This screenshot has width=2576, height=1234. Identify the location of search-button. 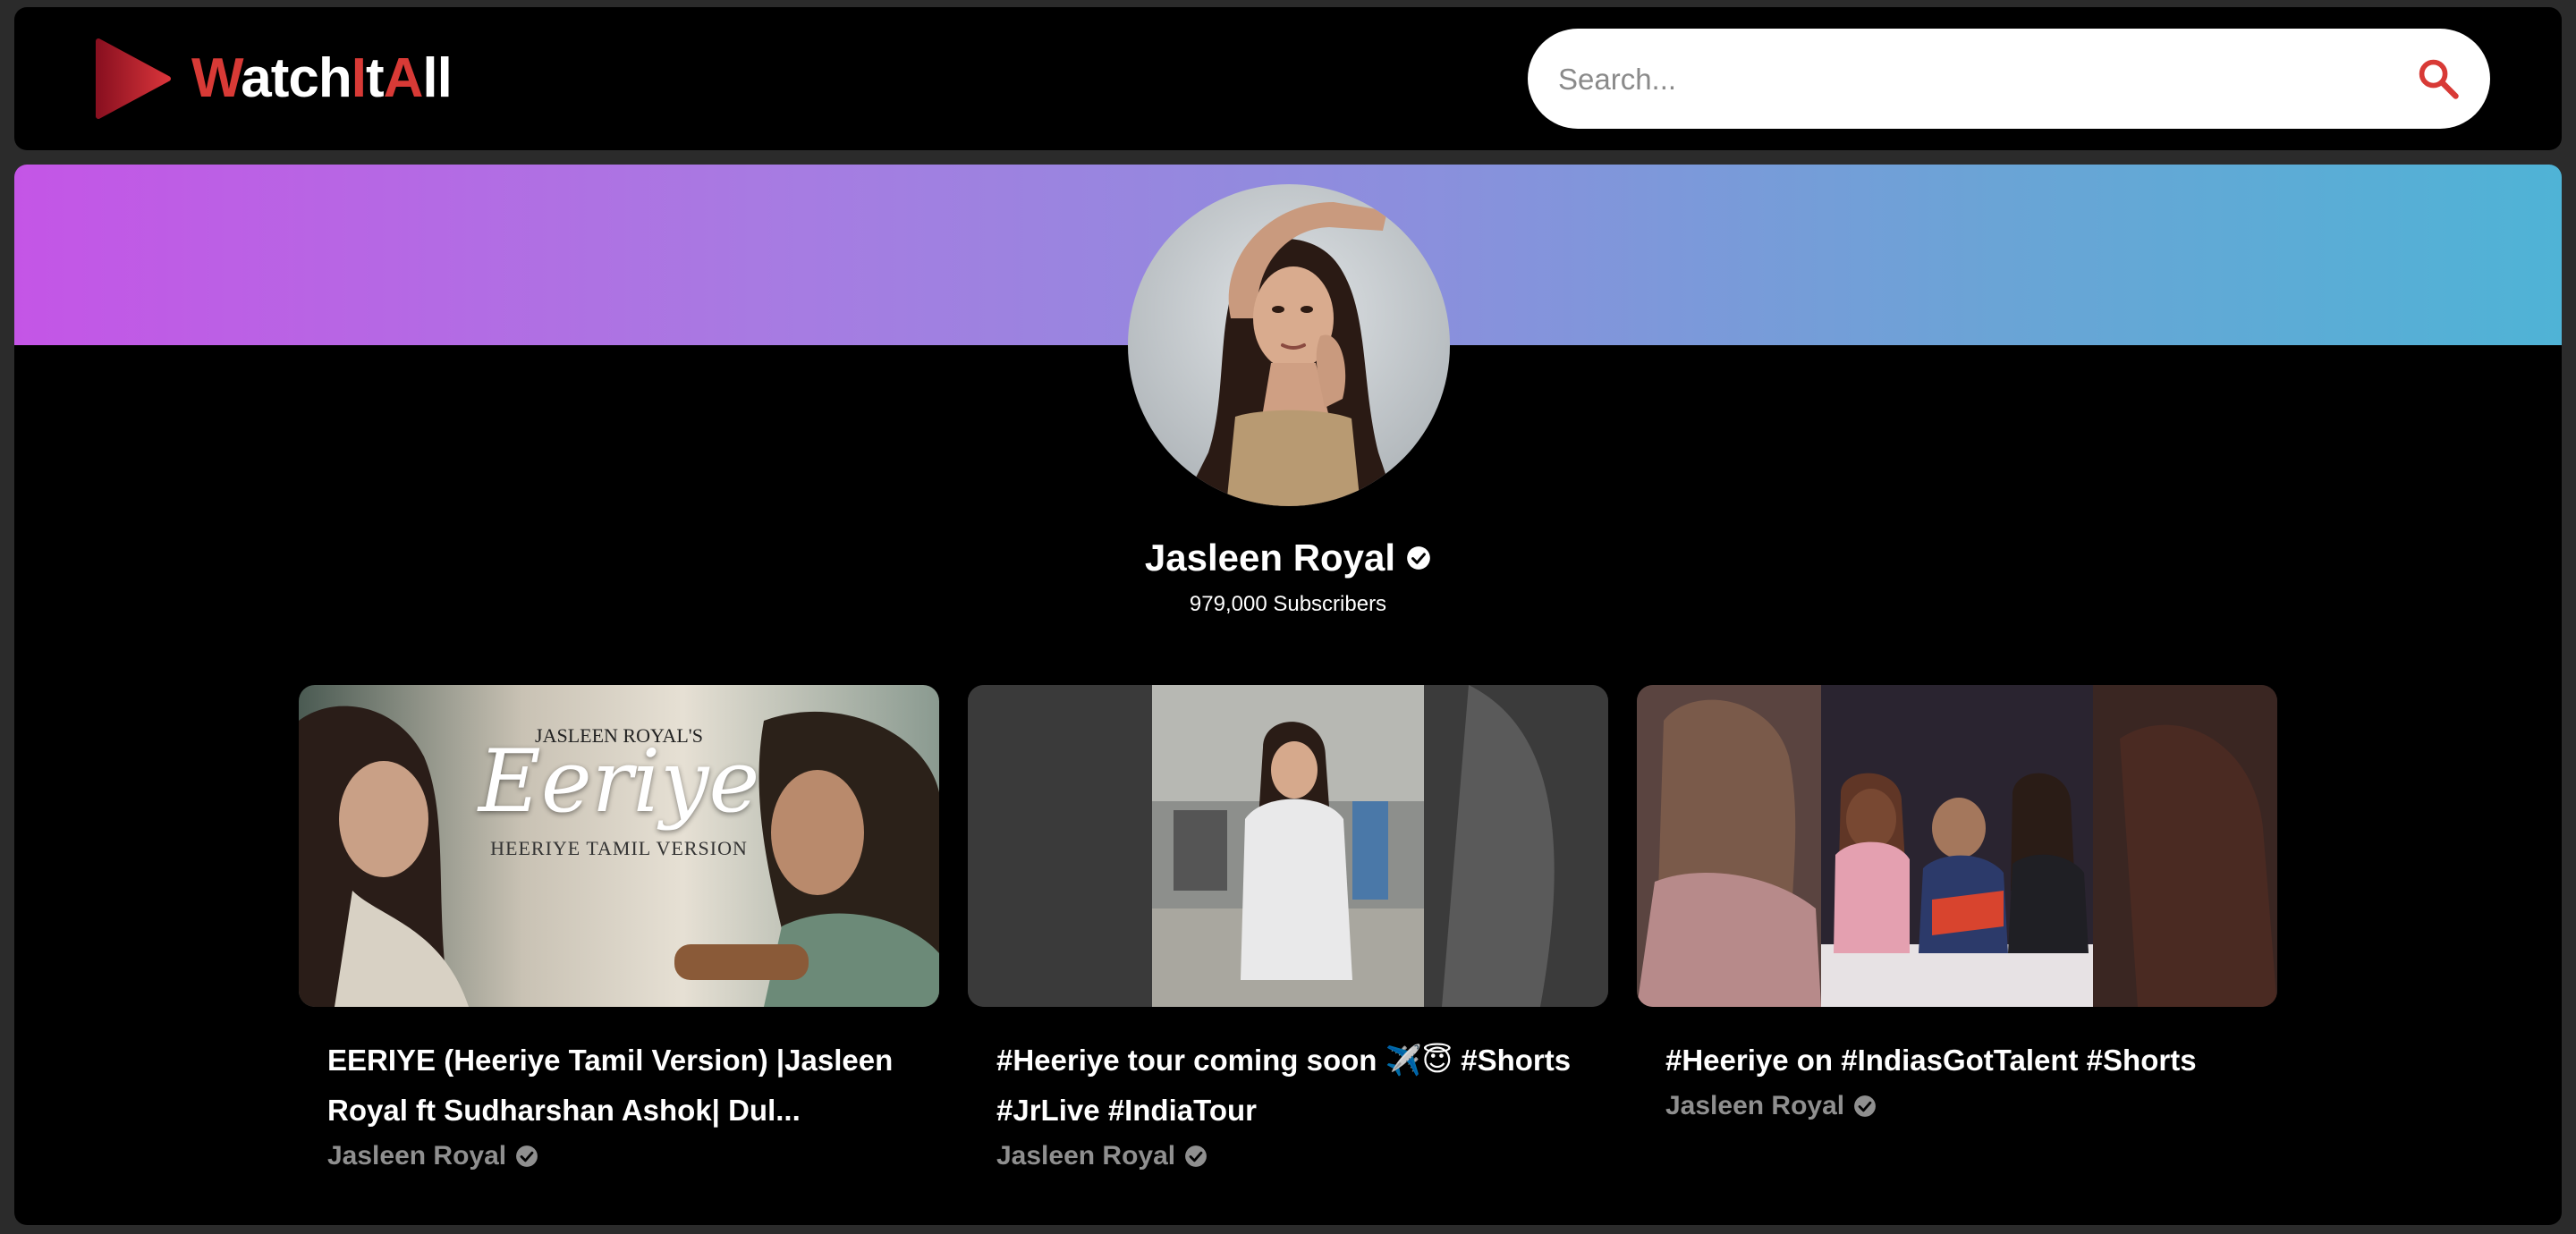
(2438, 78).